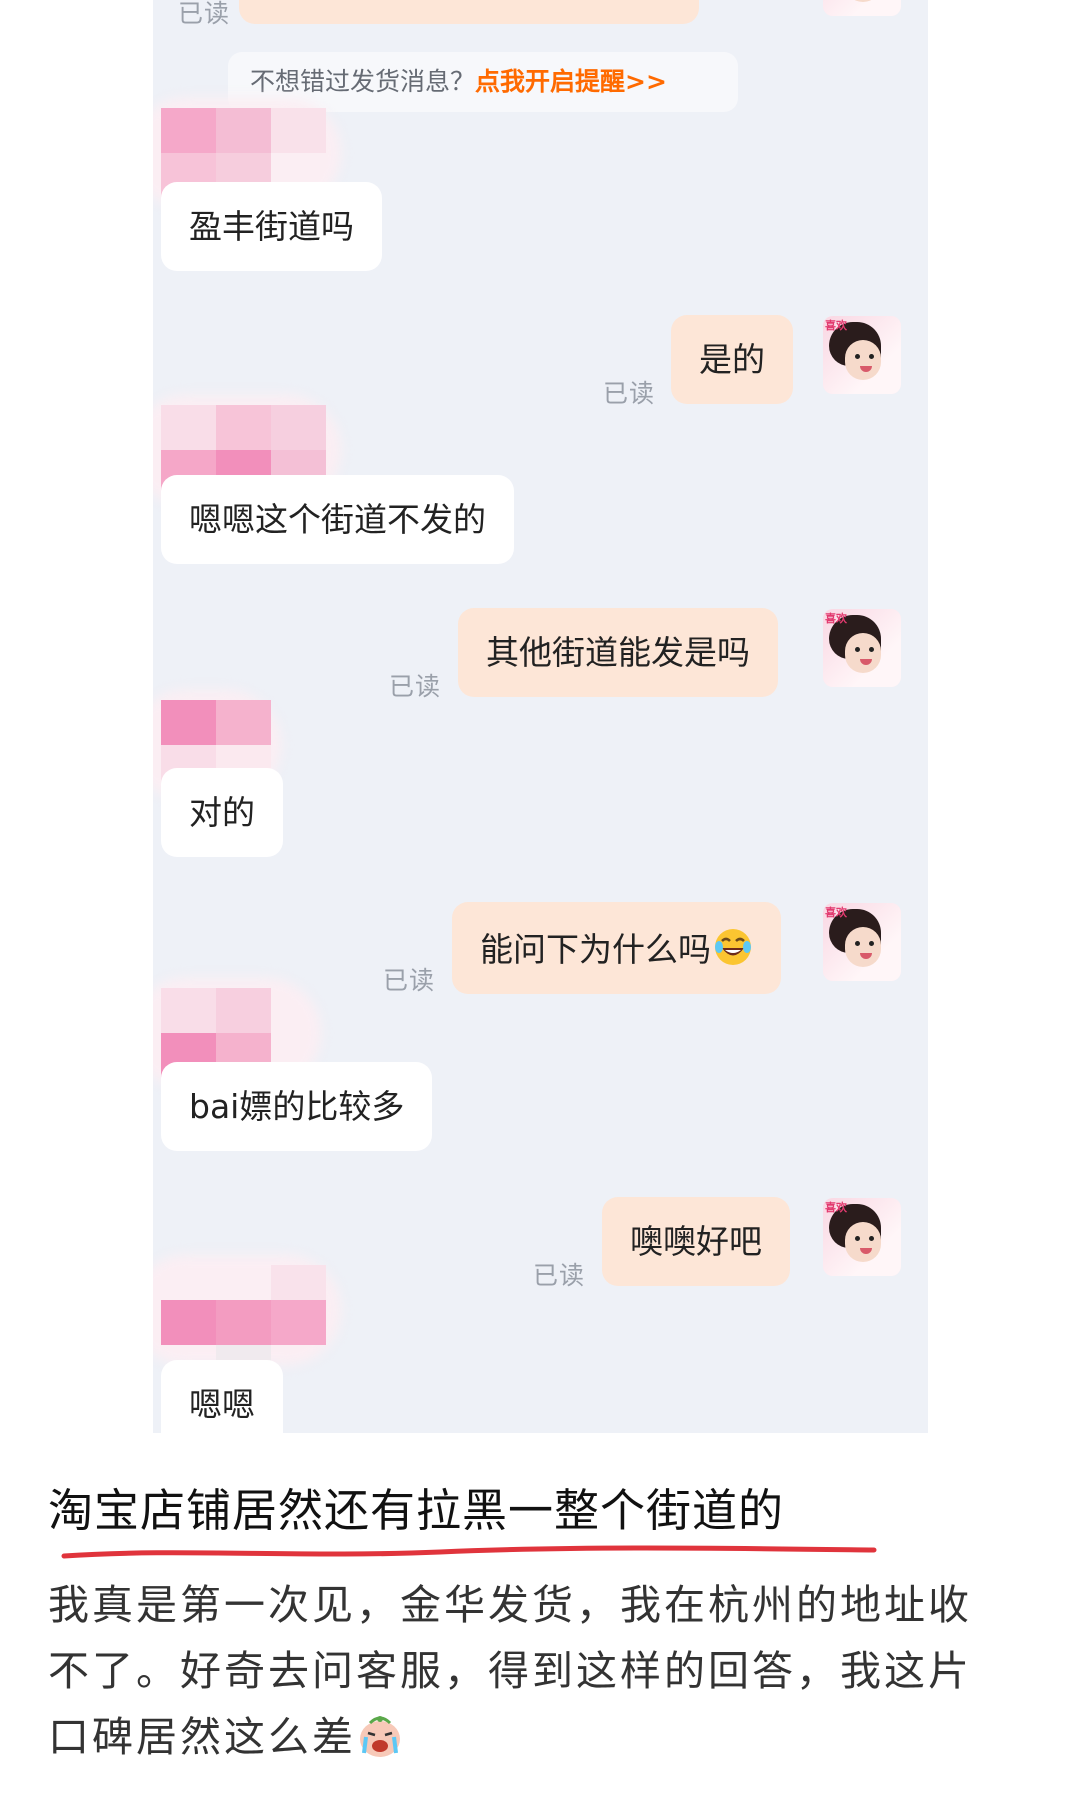 This screenshot has width=1080, height=1796. Describe the element at coordinates (469, 12) in the screenshot. I see `message-bubble-outgoing-cut` at that location.